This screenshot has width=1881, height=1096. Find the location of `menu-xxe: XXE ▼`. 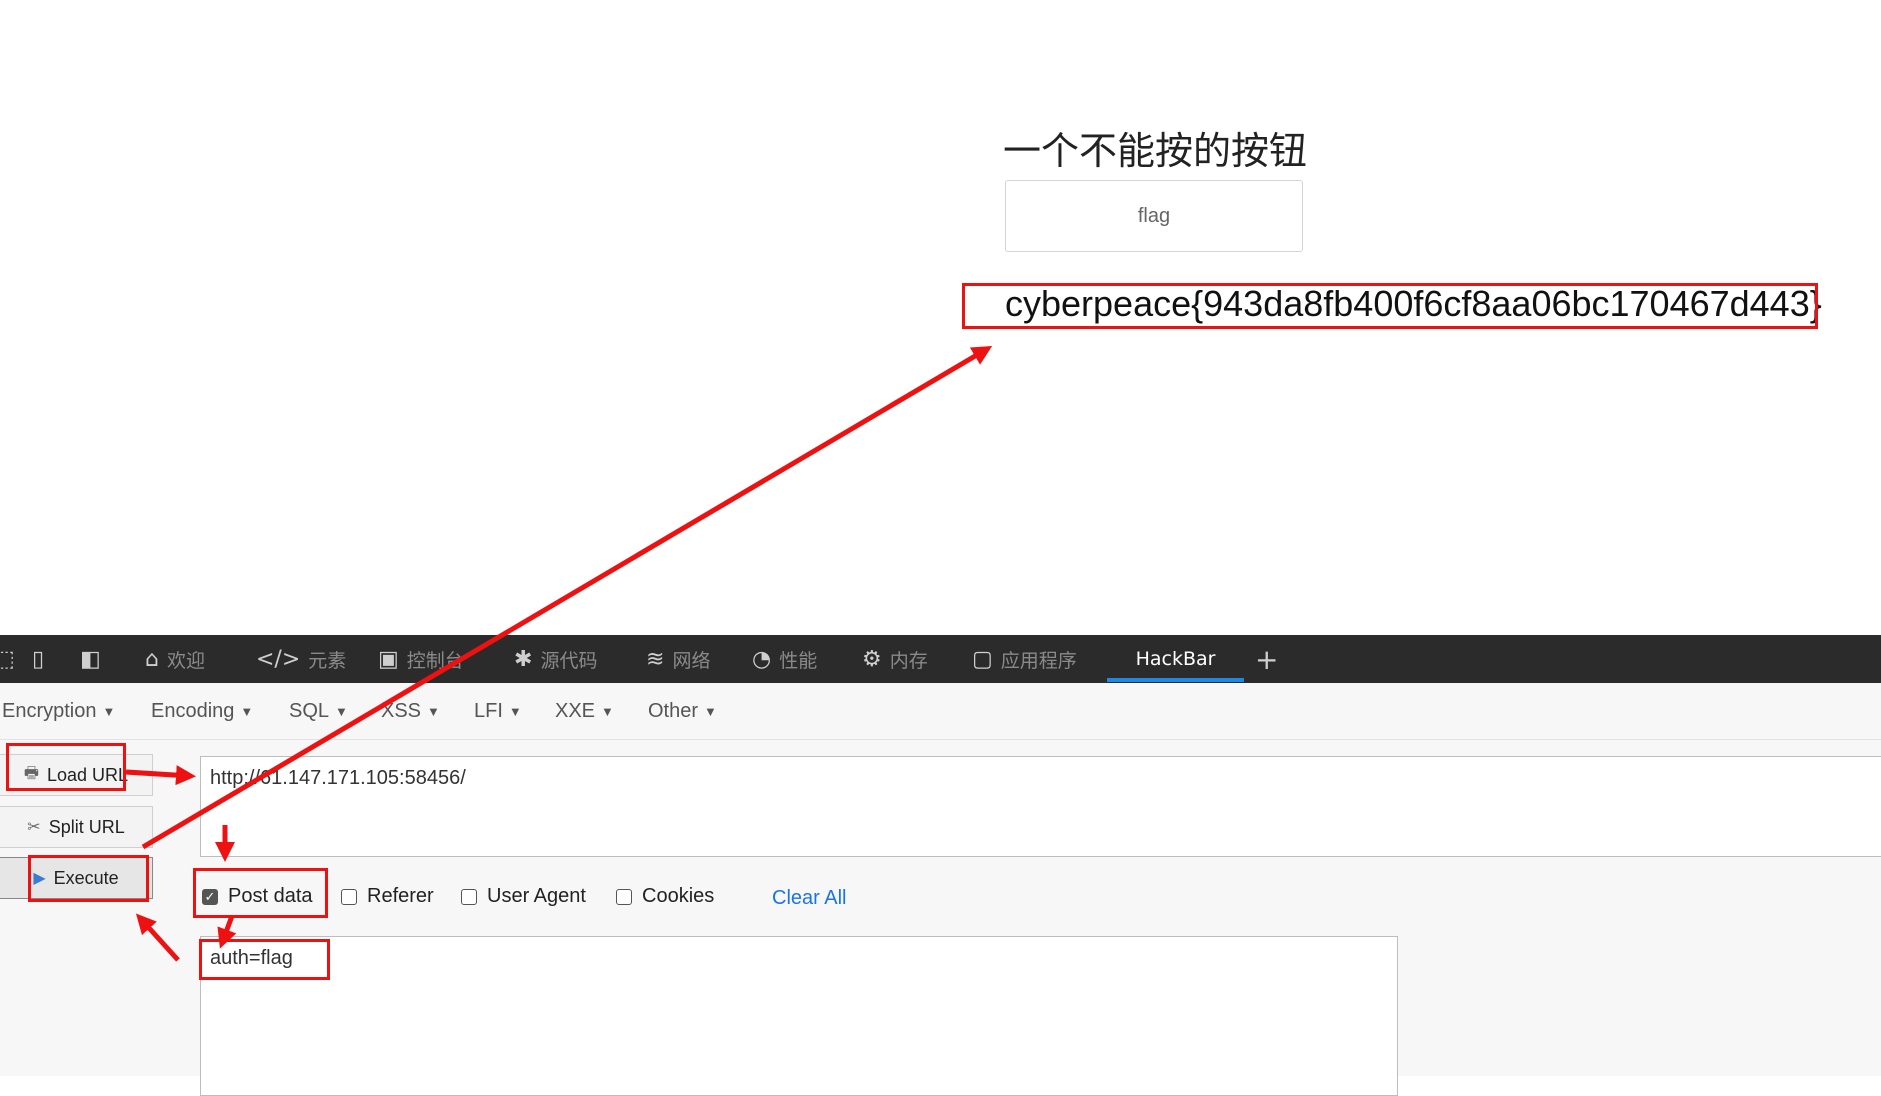

menu-xxe: XXE ▼ is located at coordinates (584, 711).